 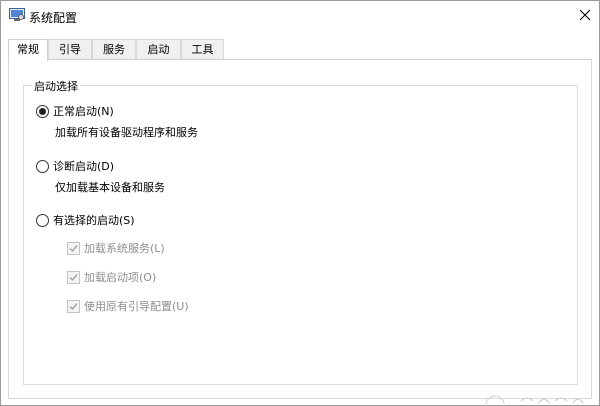 I want to click on tab-boot: 引导, so click(x=70, y=49).